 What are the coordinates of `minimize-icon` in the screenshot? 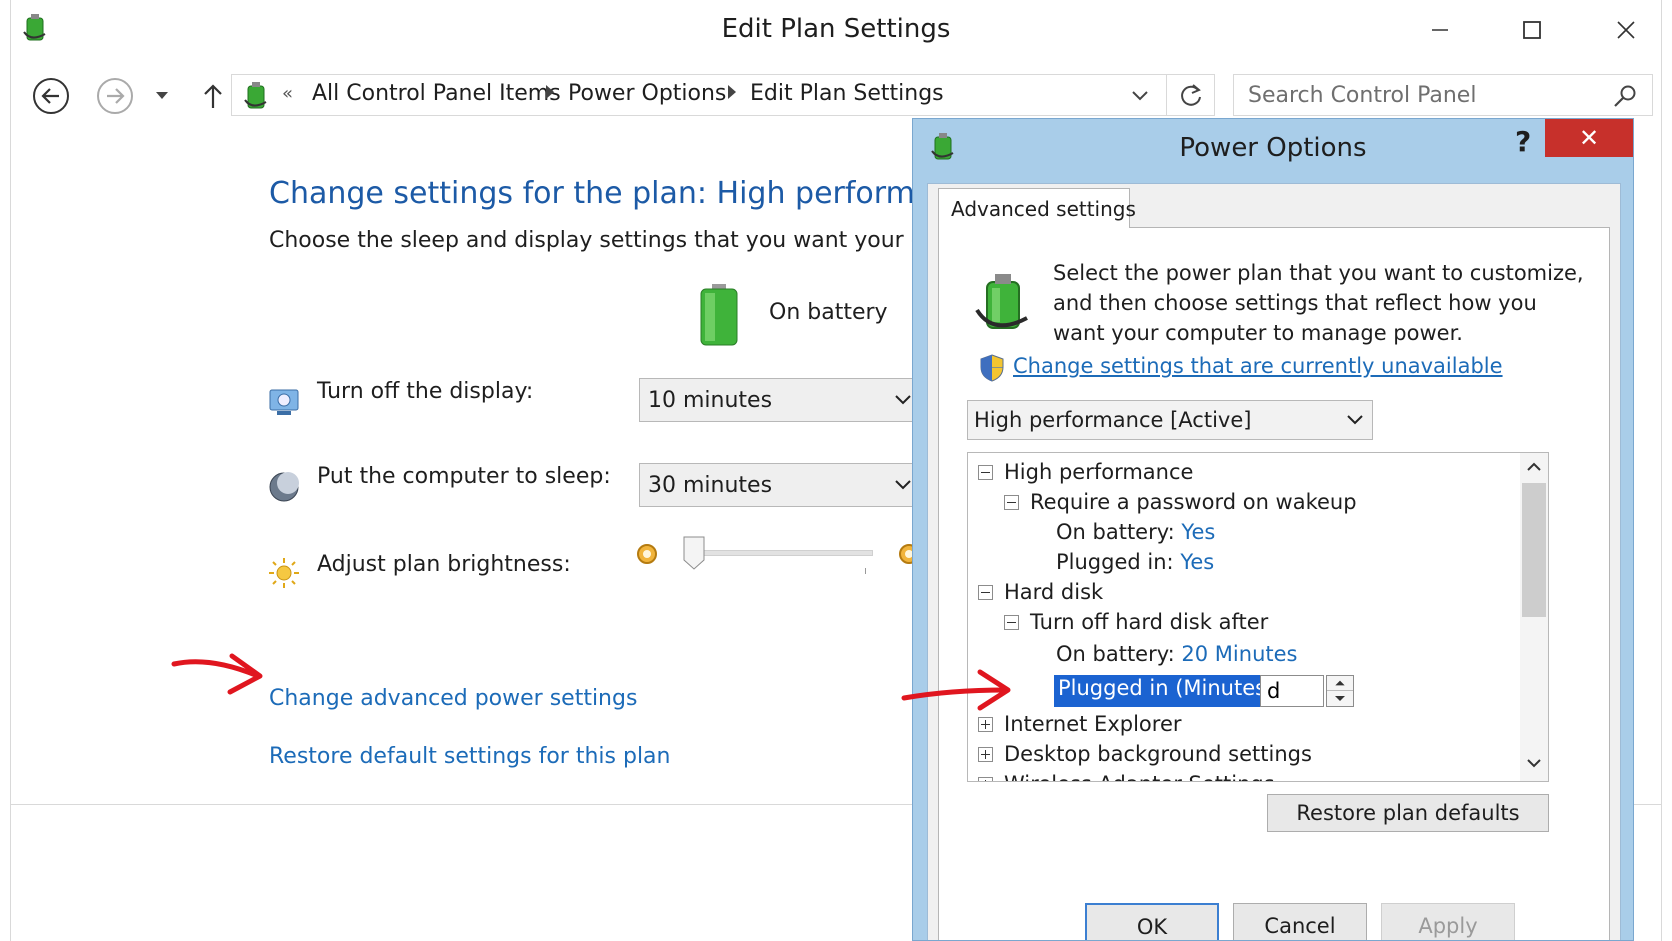 It's located at (1440, 30).